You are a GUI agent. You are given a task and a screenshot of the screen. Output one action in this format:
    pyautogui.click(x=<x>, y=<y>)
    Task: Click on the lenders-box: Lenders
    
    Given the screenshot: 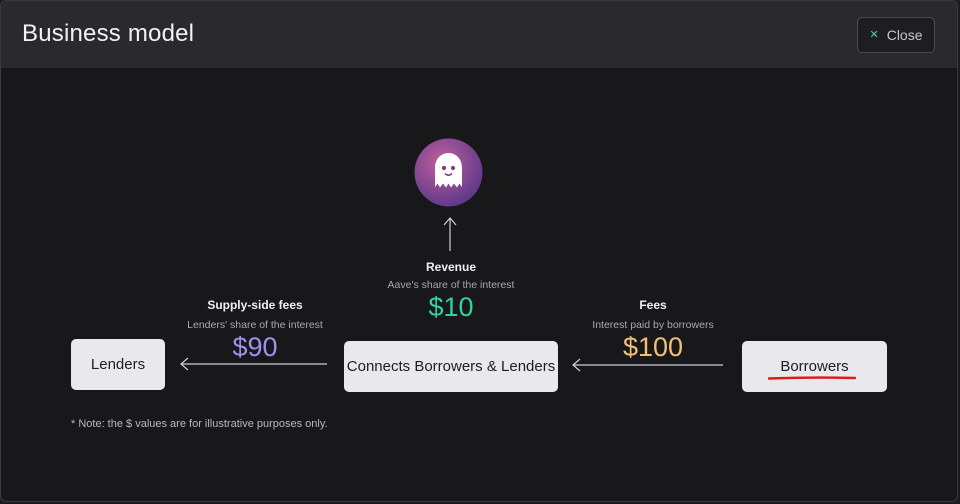 What is the action you would take?
    pyautogui.click(x=118, y=364)
    